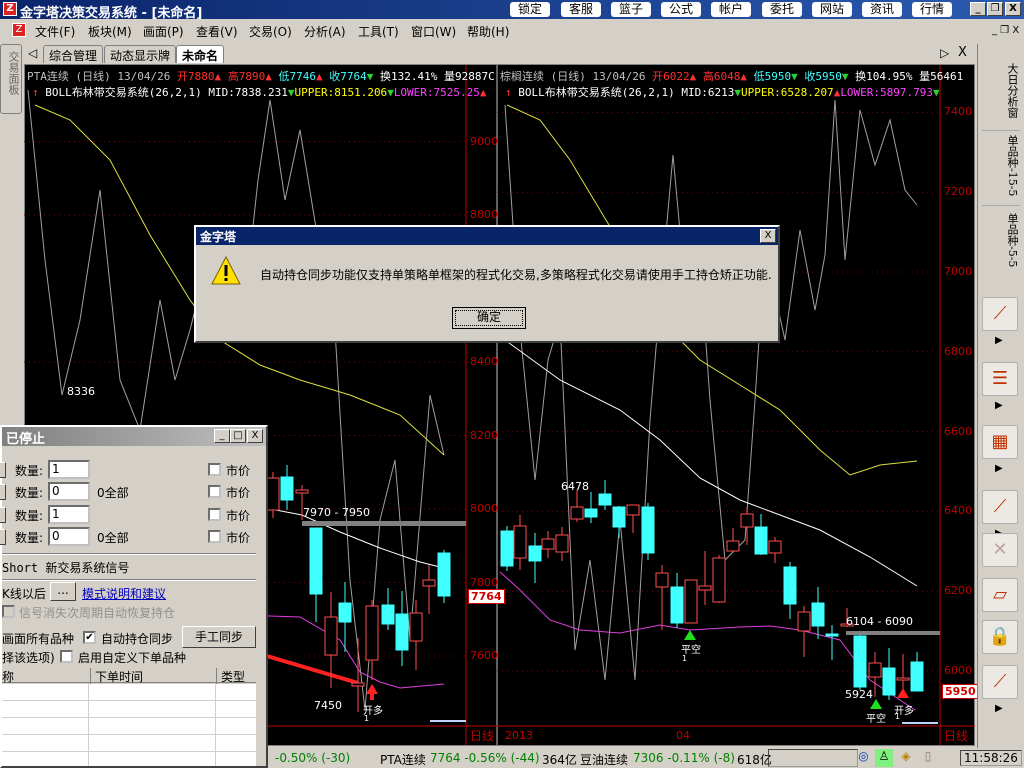  What do you see at coordinates (884, 758) in the screenshot?
I see `alarm-bell-icon: ♙` at bounding box center [884, 758].